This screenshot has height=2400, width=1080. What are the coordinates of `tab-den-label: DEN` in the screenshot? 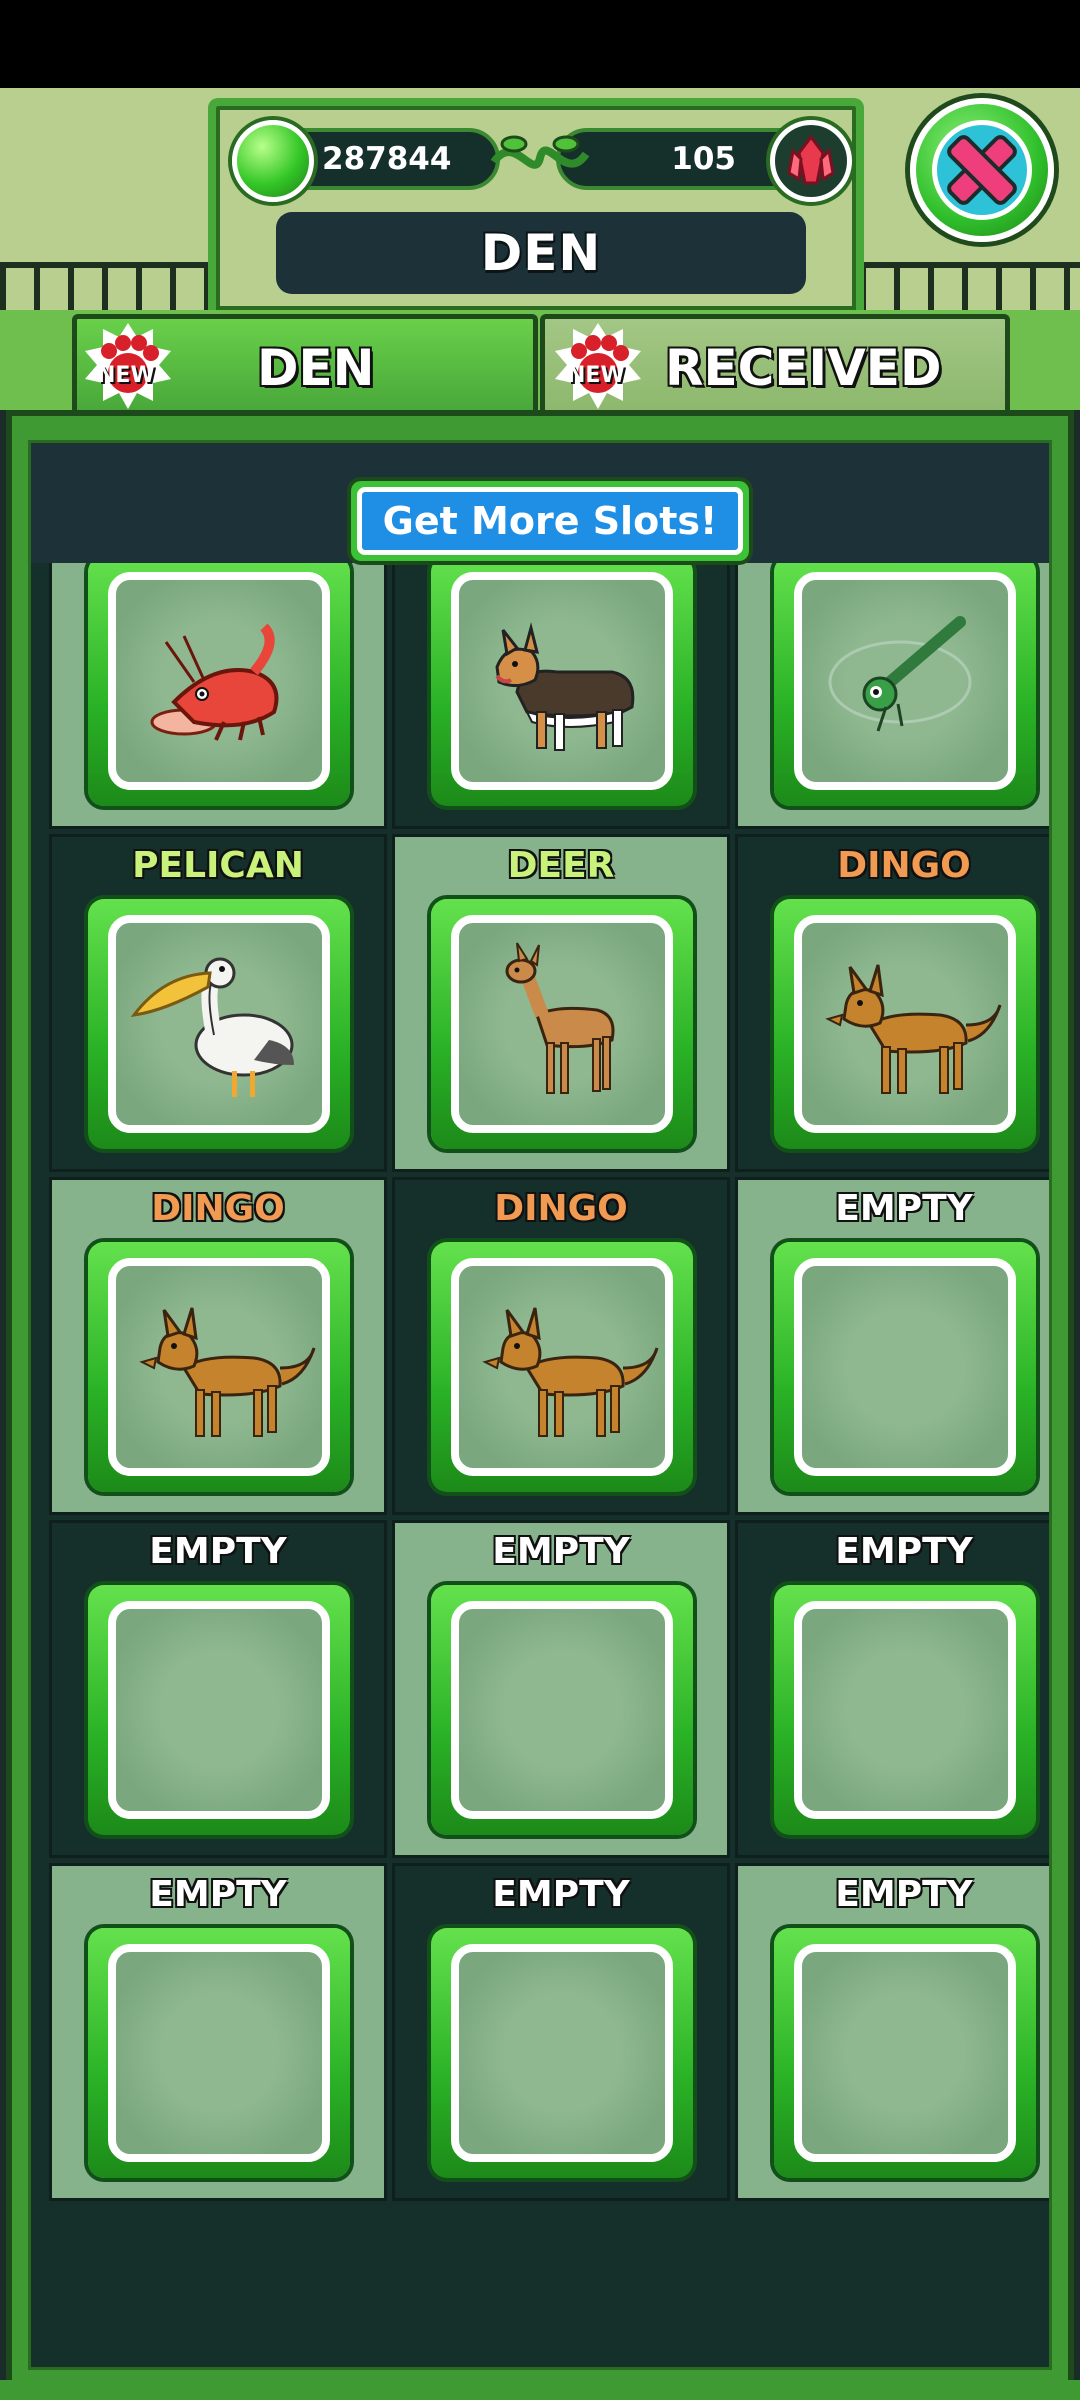 It's located at (316, 368).